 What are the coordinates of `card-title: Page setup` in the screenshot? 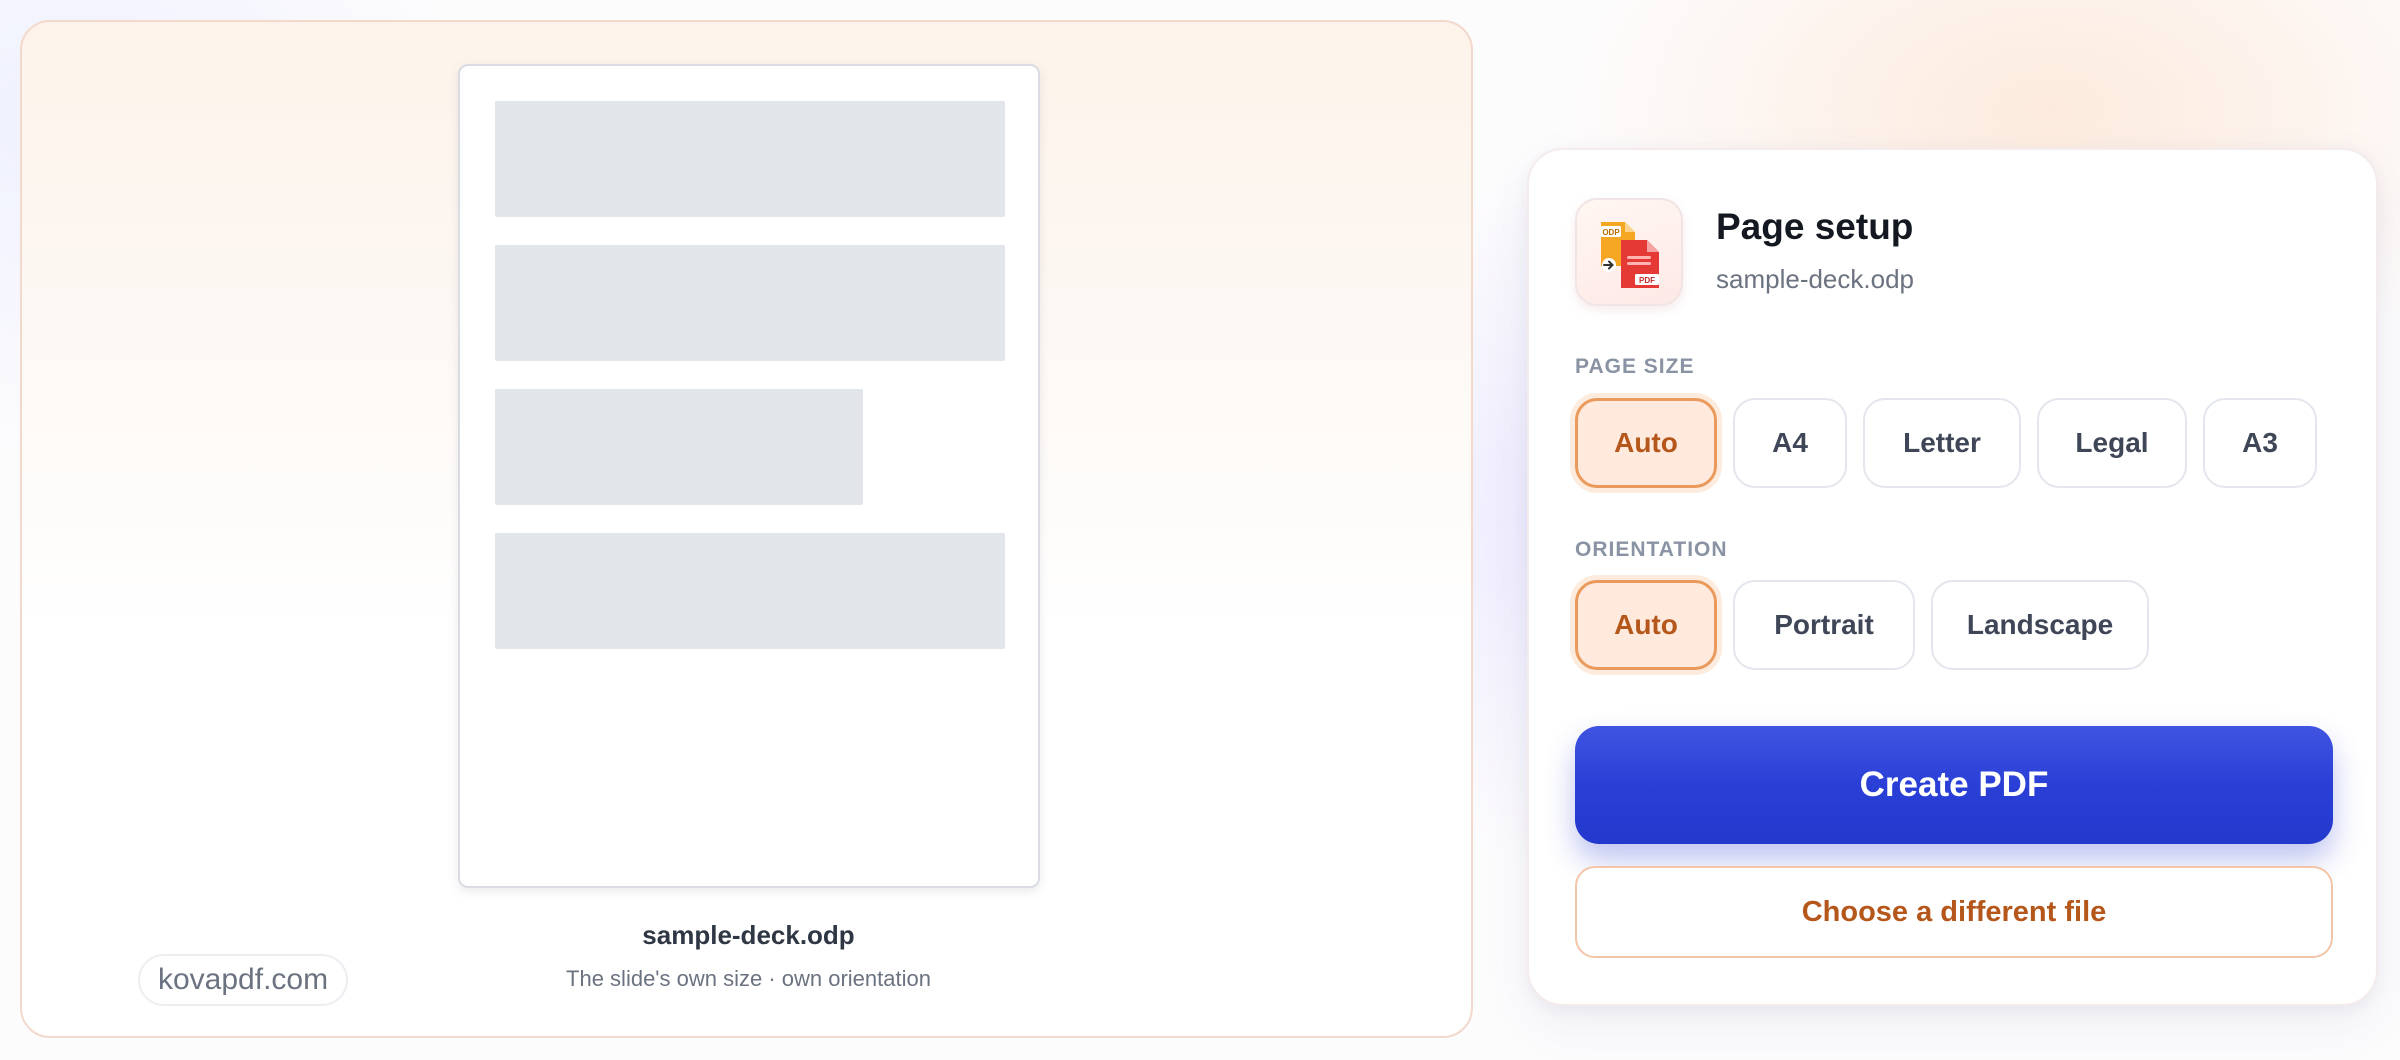 It's located at (1815, 226).